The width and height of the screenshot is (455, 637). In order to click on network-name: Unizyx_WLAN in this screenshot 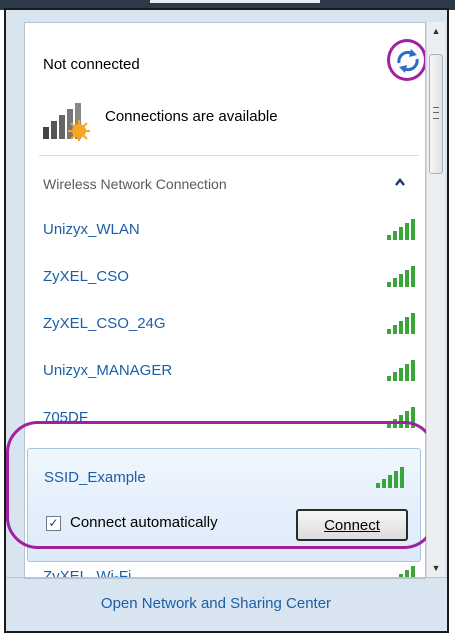, I will do `click(91, 229)`.